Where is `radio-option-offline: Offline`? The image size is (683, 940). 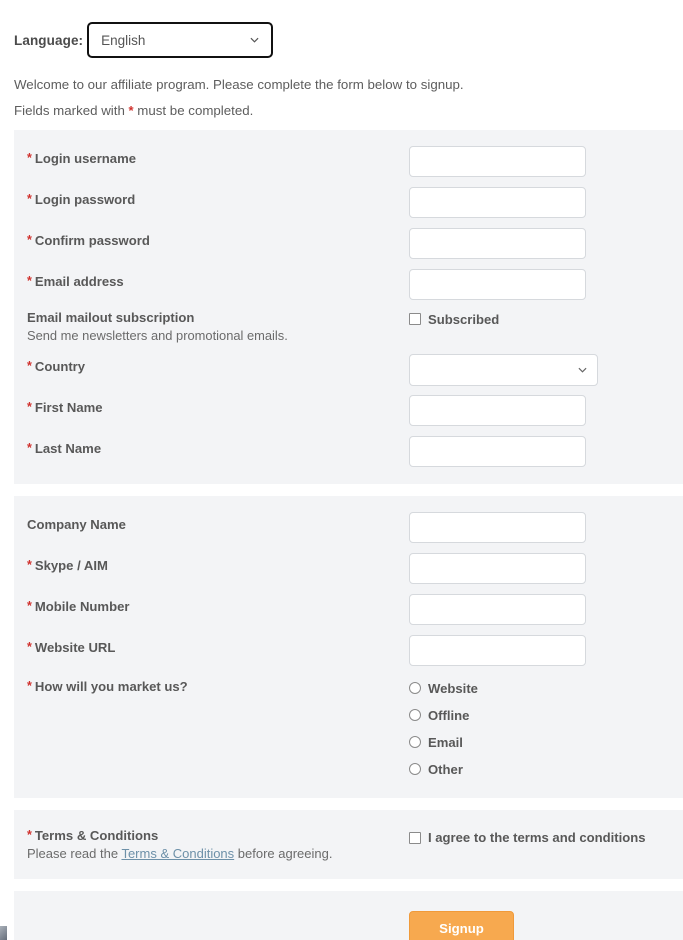 radio-option-offline: Offline is located at coordinates (546, 715).